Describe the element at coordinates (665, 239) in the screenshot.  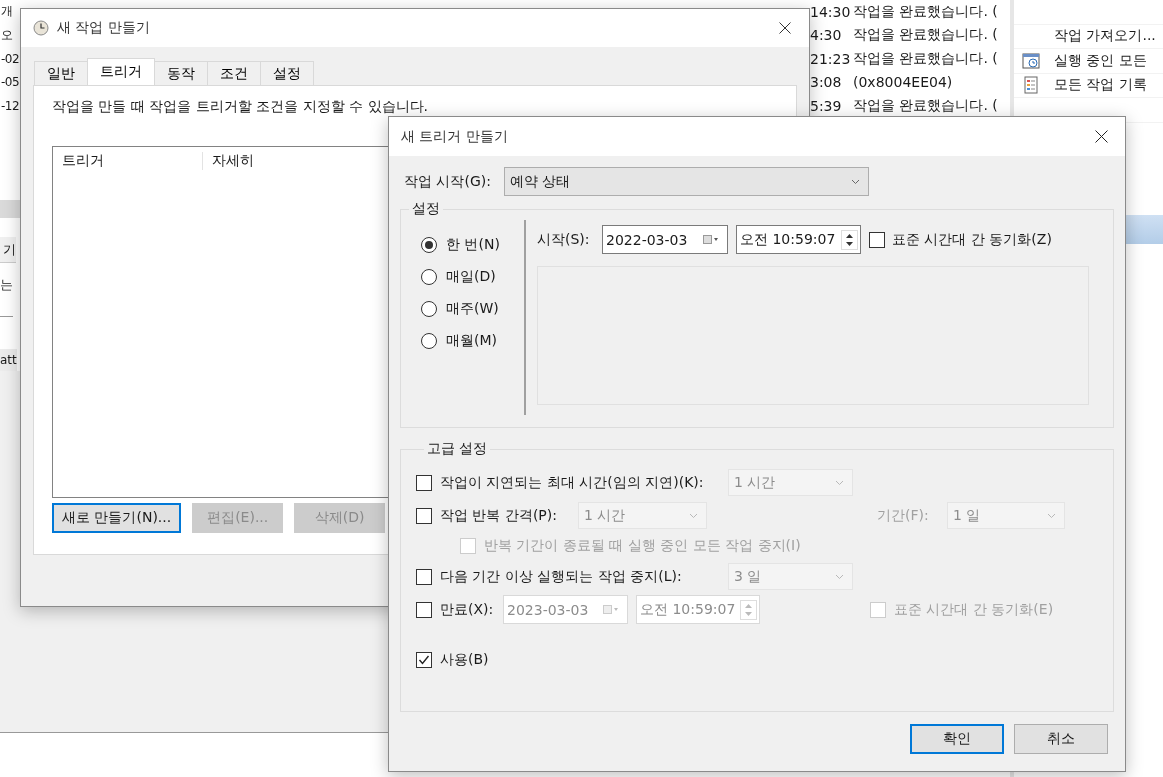
I see `date-field: 2022-03-03` at that location.